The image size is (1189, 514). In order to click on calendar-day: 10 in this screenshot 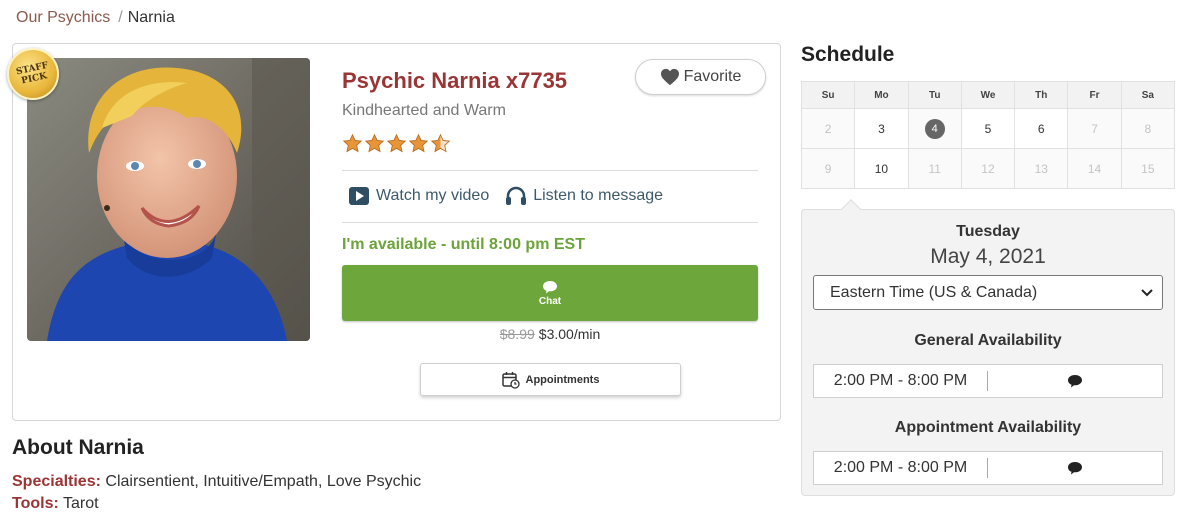, I will do `click(881, 168)`.